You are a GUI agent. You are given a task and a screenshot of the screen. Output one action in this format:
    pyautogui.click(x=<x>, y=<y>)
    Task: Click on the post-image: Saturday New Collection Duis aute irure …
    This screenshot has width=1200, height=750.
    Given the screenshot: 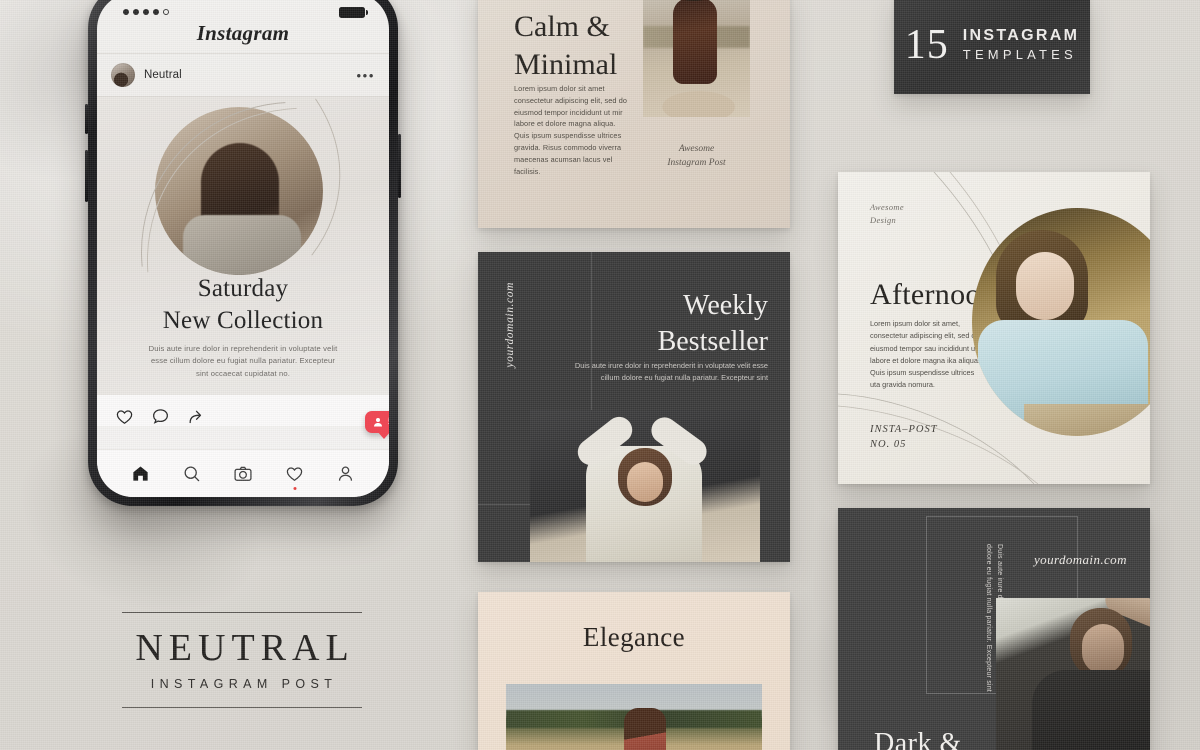 What is the action you would take?
    pyautogui.click(x=243, y=246)
    